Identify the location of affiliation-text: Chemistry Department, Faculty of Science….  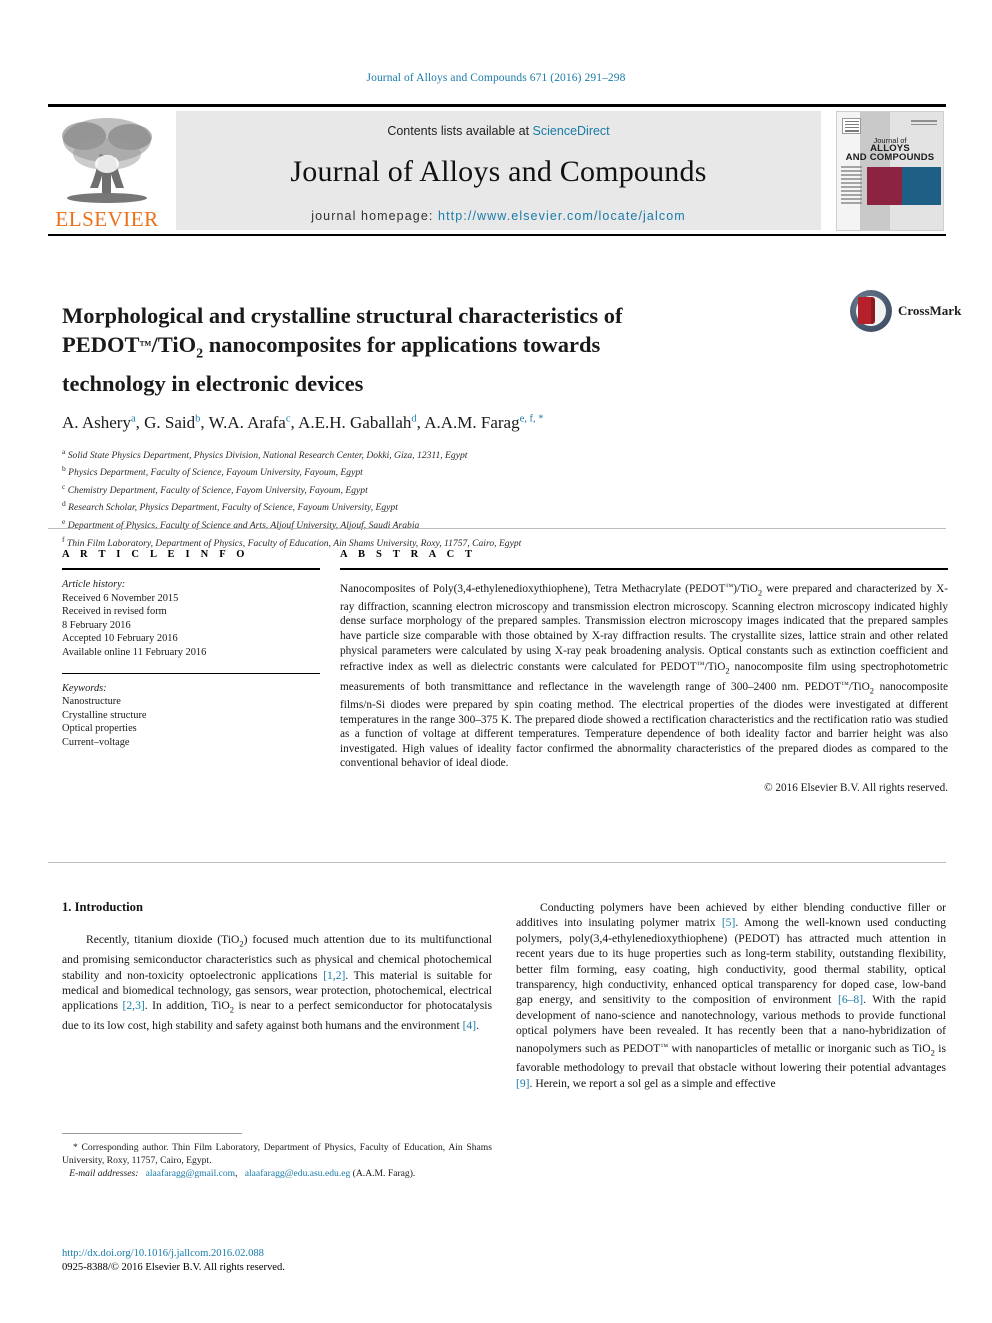
(217, 490).